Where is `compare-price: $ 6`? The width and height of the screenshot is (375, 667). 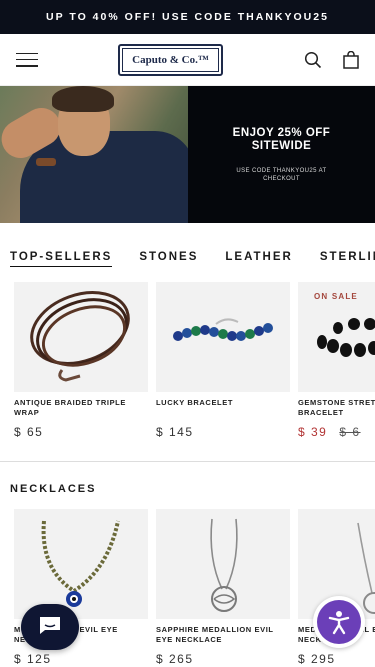 compare-price: $ 6 is located at coordinates (350, 432).